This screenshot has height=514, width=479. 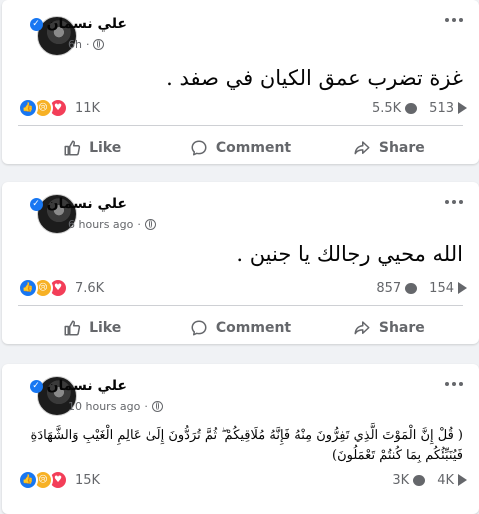 What do you see at coordinates (386, 108) in the screenshot?
I see `comment-count-text: 5.5K` at bounding box center [386, 108].